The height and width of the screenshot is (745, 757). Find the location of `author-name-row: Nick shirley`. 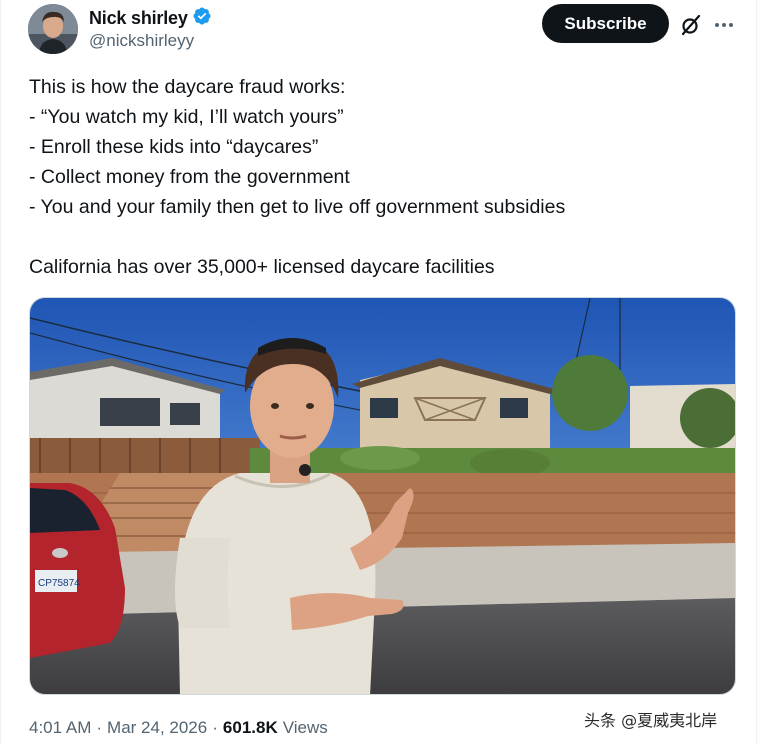

author-name-row: Nick shirley is located at coordinates (150, 18).